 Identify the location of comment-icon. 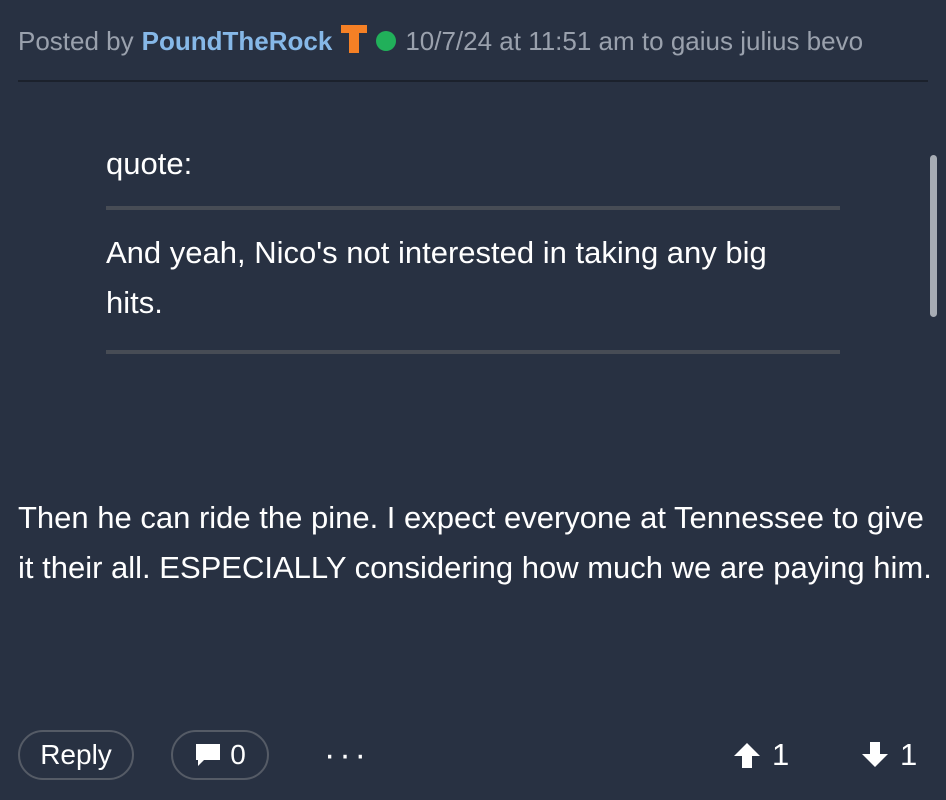
(208, 755).